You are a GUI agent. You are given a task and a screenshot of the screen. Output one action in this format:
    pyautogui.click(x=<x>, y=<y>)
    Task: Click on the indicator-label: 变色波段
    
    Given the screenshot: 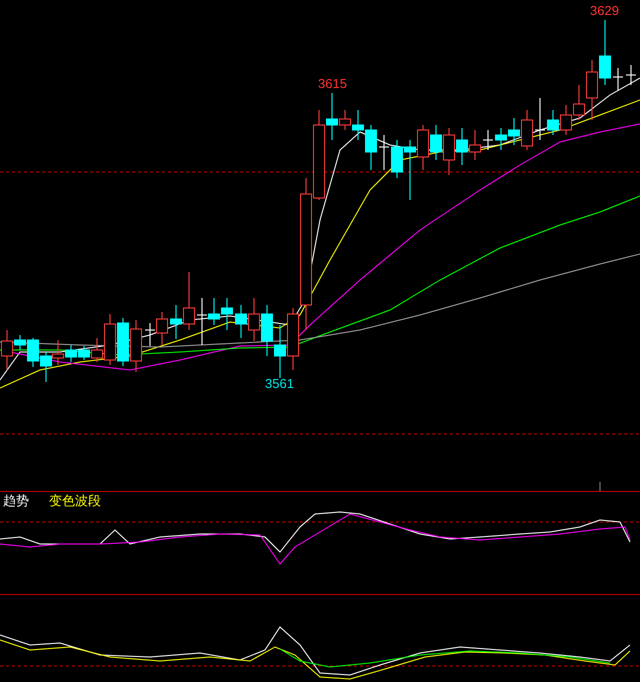 What is the action you would take?
    pyautogui.click(x=75, y=500)
    